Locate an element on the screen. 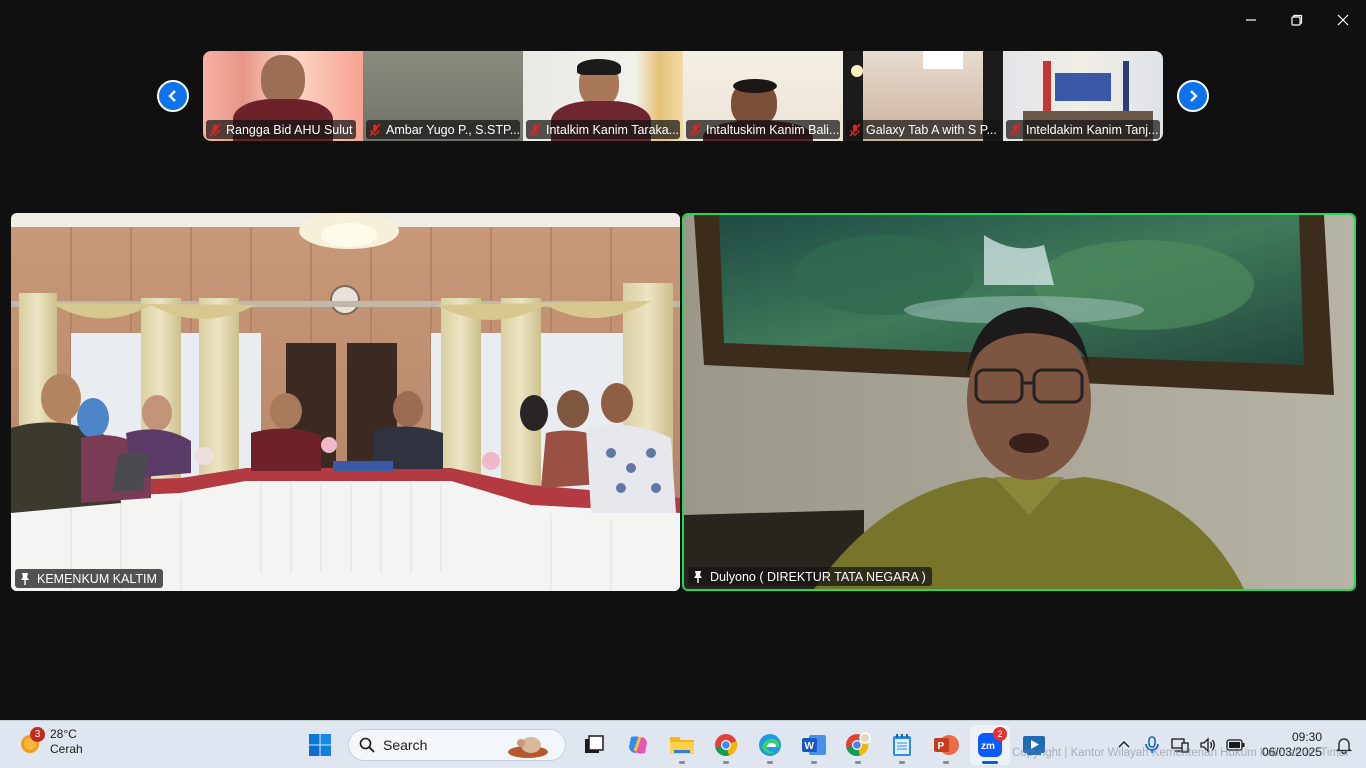  chevron-left-icon is located at coordinates (172, 96).